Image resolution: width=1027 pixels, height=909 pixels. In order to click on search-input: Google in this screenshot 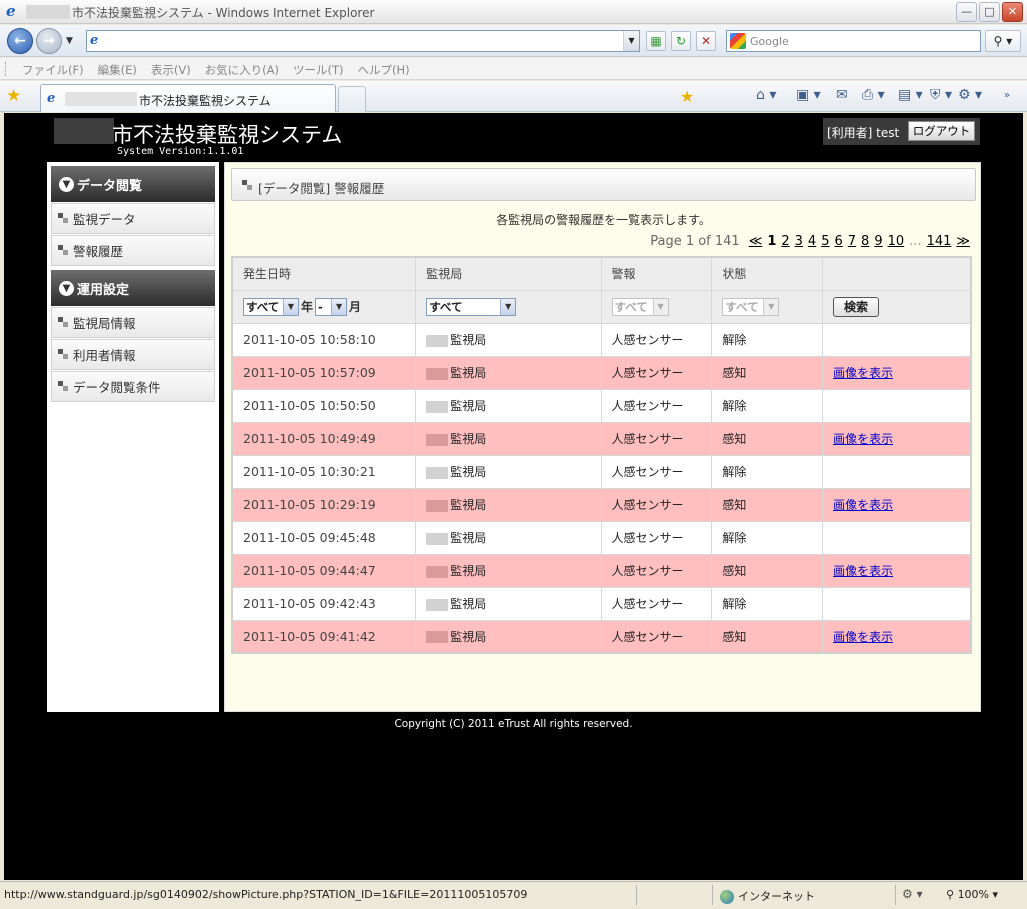, I will do `click(853, 41)`.